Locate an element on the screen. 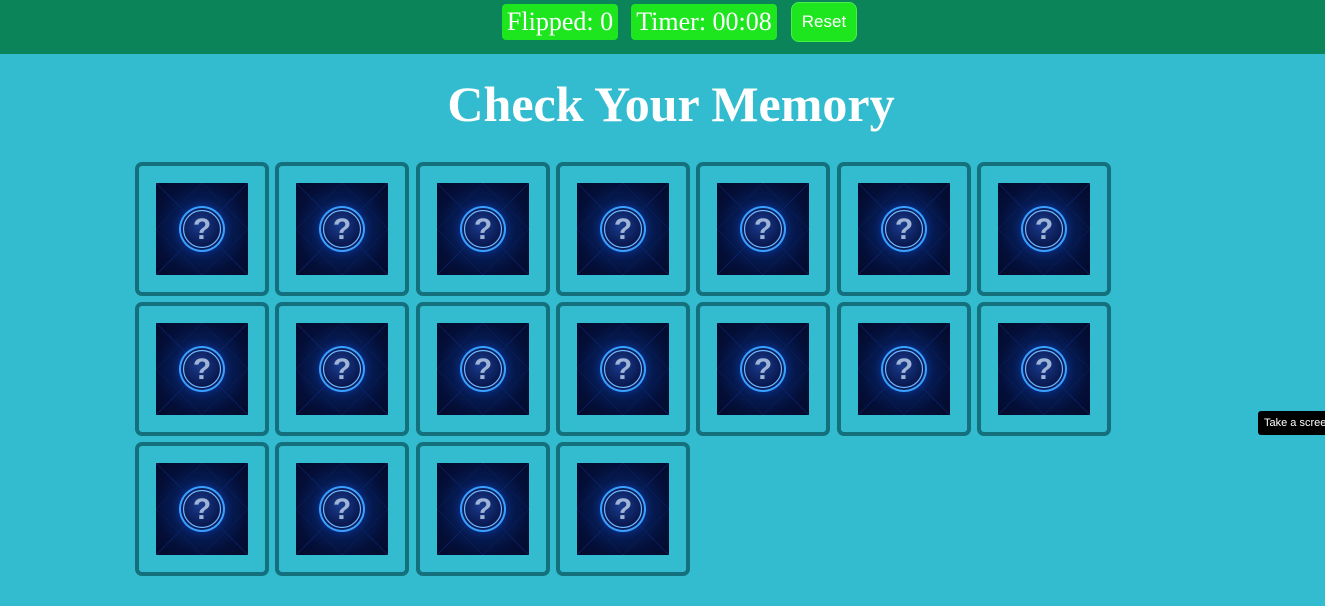 The image size is (1325, 606). reset-button: Reset is located at coordinates (824, 22).